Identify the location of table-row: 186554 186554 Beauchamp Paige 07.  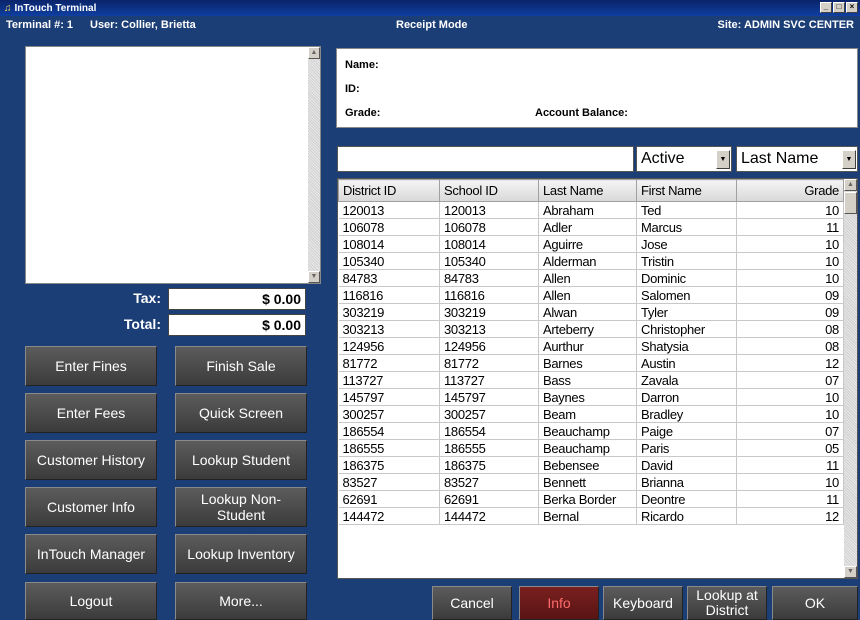
(591, 431).